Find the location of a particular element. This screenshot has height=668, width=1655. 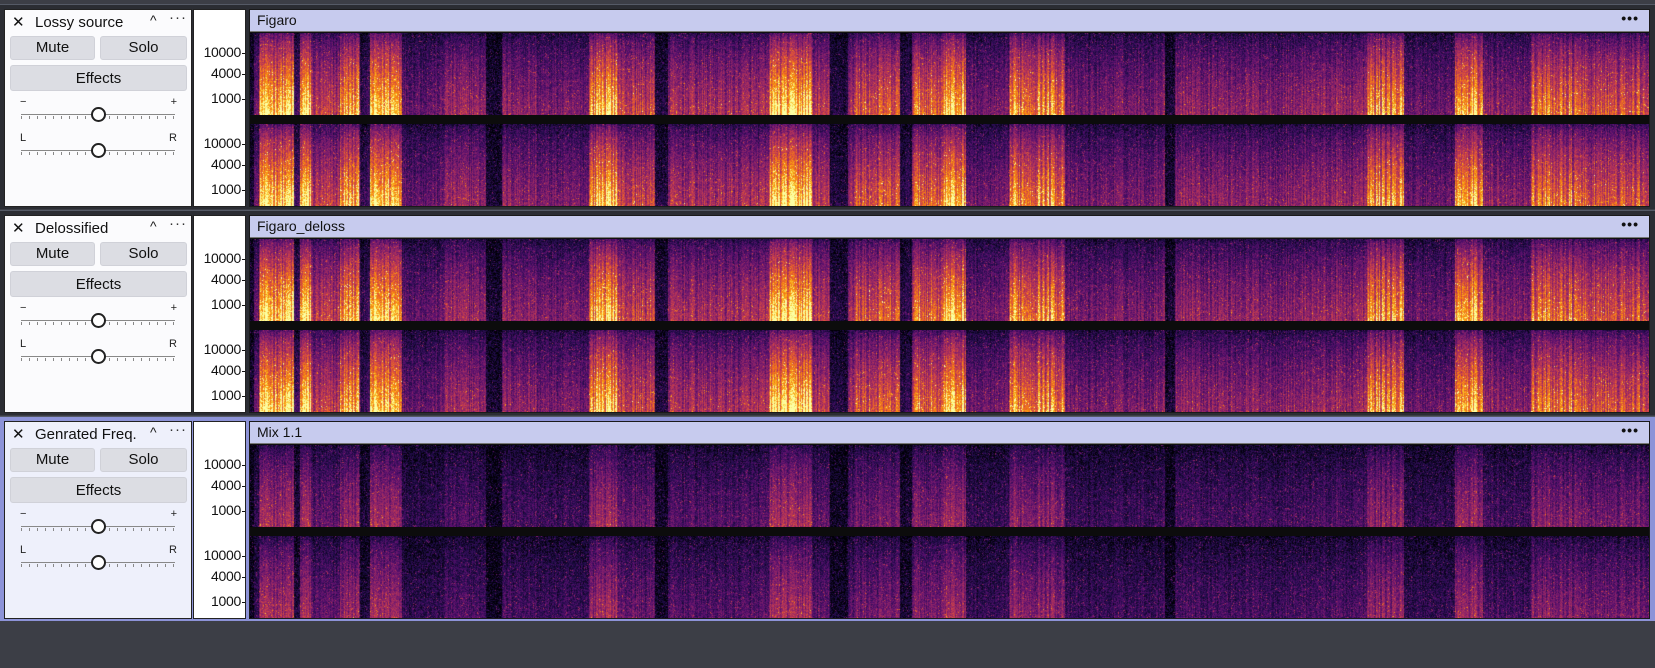

track-header: ✕ Lossy source ^ ··· is located at coordinates (99, 21).